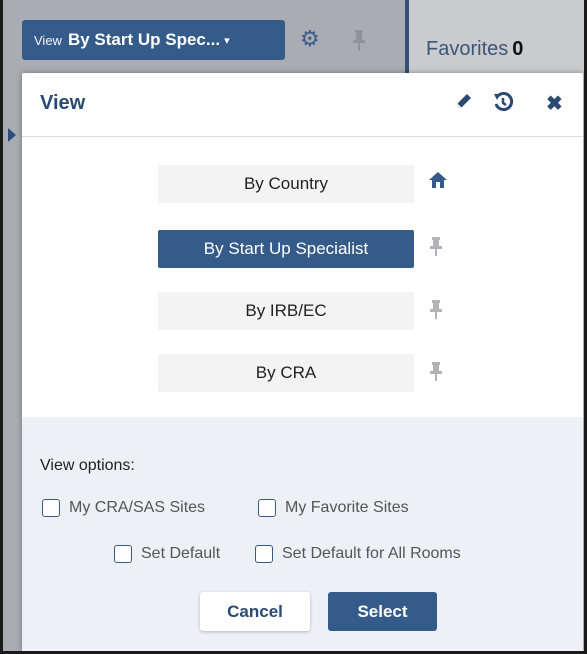 This screenshot has width=587, height=654. Describe the element at coordinates (503, 105) in the screenshot. I see `history-icon` at that location.